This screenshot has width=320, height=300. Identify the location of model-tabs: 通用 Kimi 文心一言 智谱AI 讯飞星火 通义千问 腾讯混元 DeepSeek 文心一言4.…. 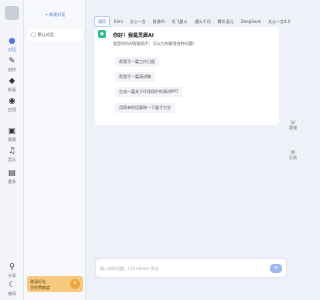
(194, 17).